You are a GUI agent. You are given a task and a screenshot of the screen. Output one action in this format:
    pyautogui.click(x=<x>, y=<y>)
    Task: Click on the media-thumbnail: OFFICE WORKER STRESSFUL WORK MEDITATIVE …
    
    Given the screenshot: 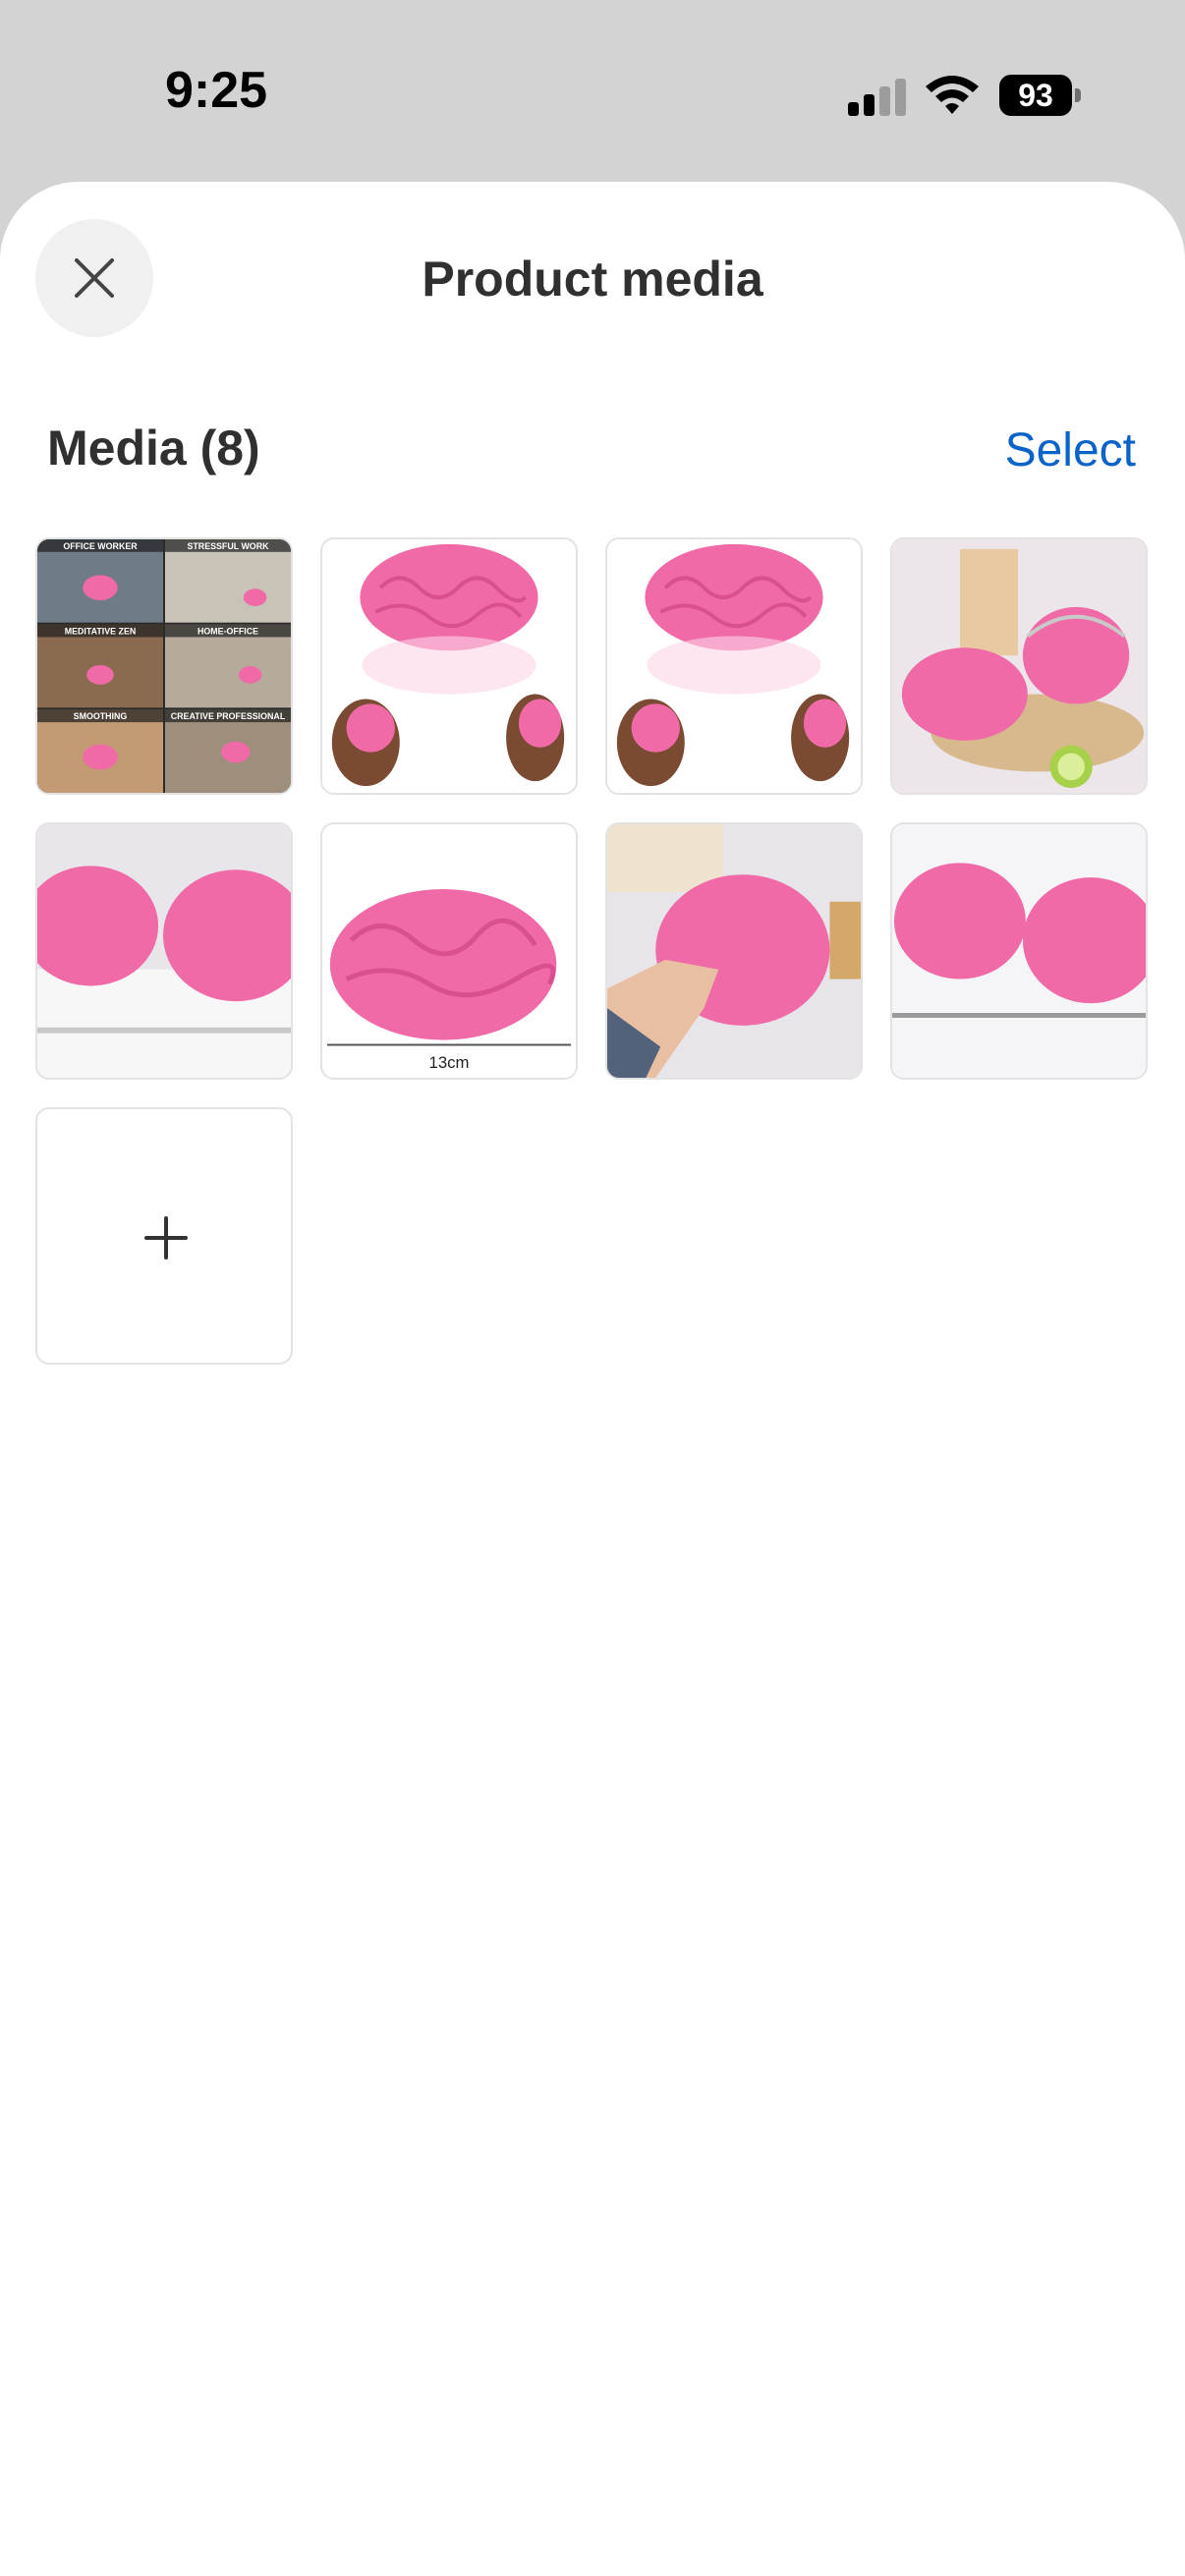 What is the action you would take?
    pyautogui.click(x=164, y=666)
    